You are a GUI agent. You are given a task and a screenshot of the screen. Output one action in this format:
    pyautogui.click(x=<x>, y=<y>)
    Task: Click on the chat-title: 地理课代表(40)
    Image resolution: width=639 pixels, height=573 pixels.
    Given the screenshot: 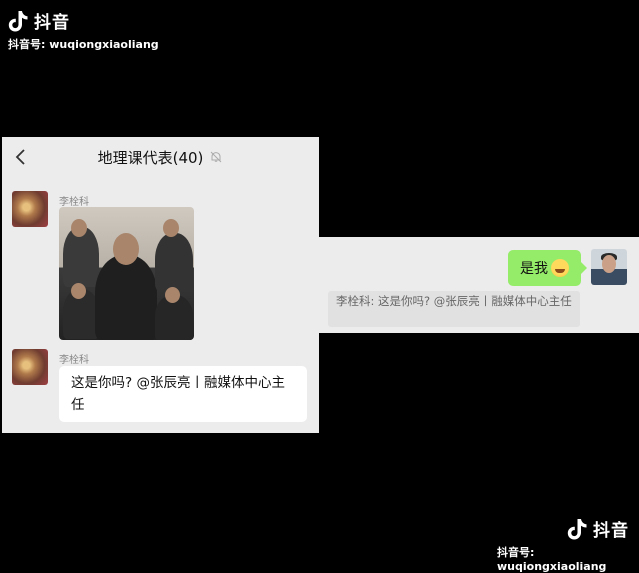 What is the action you would take?
    pyautogui.click(x=150, y=157)
    